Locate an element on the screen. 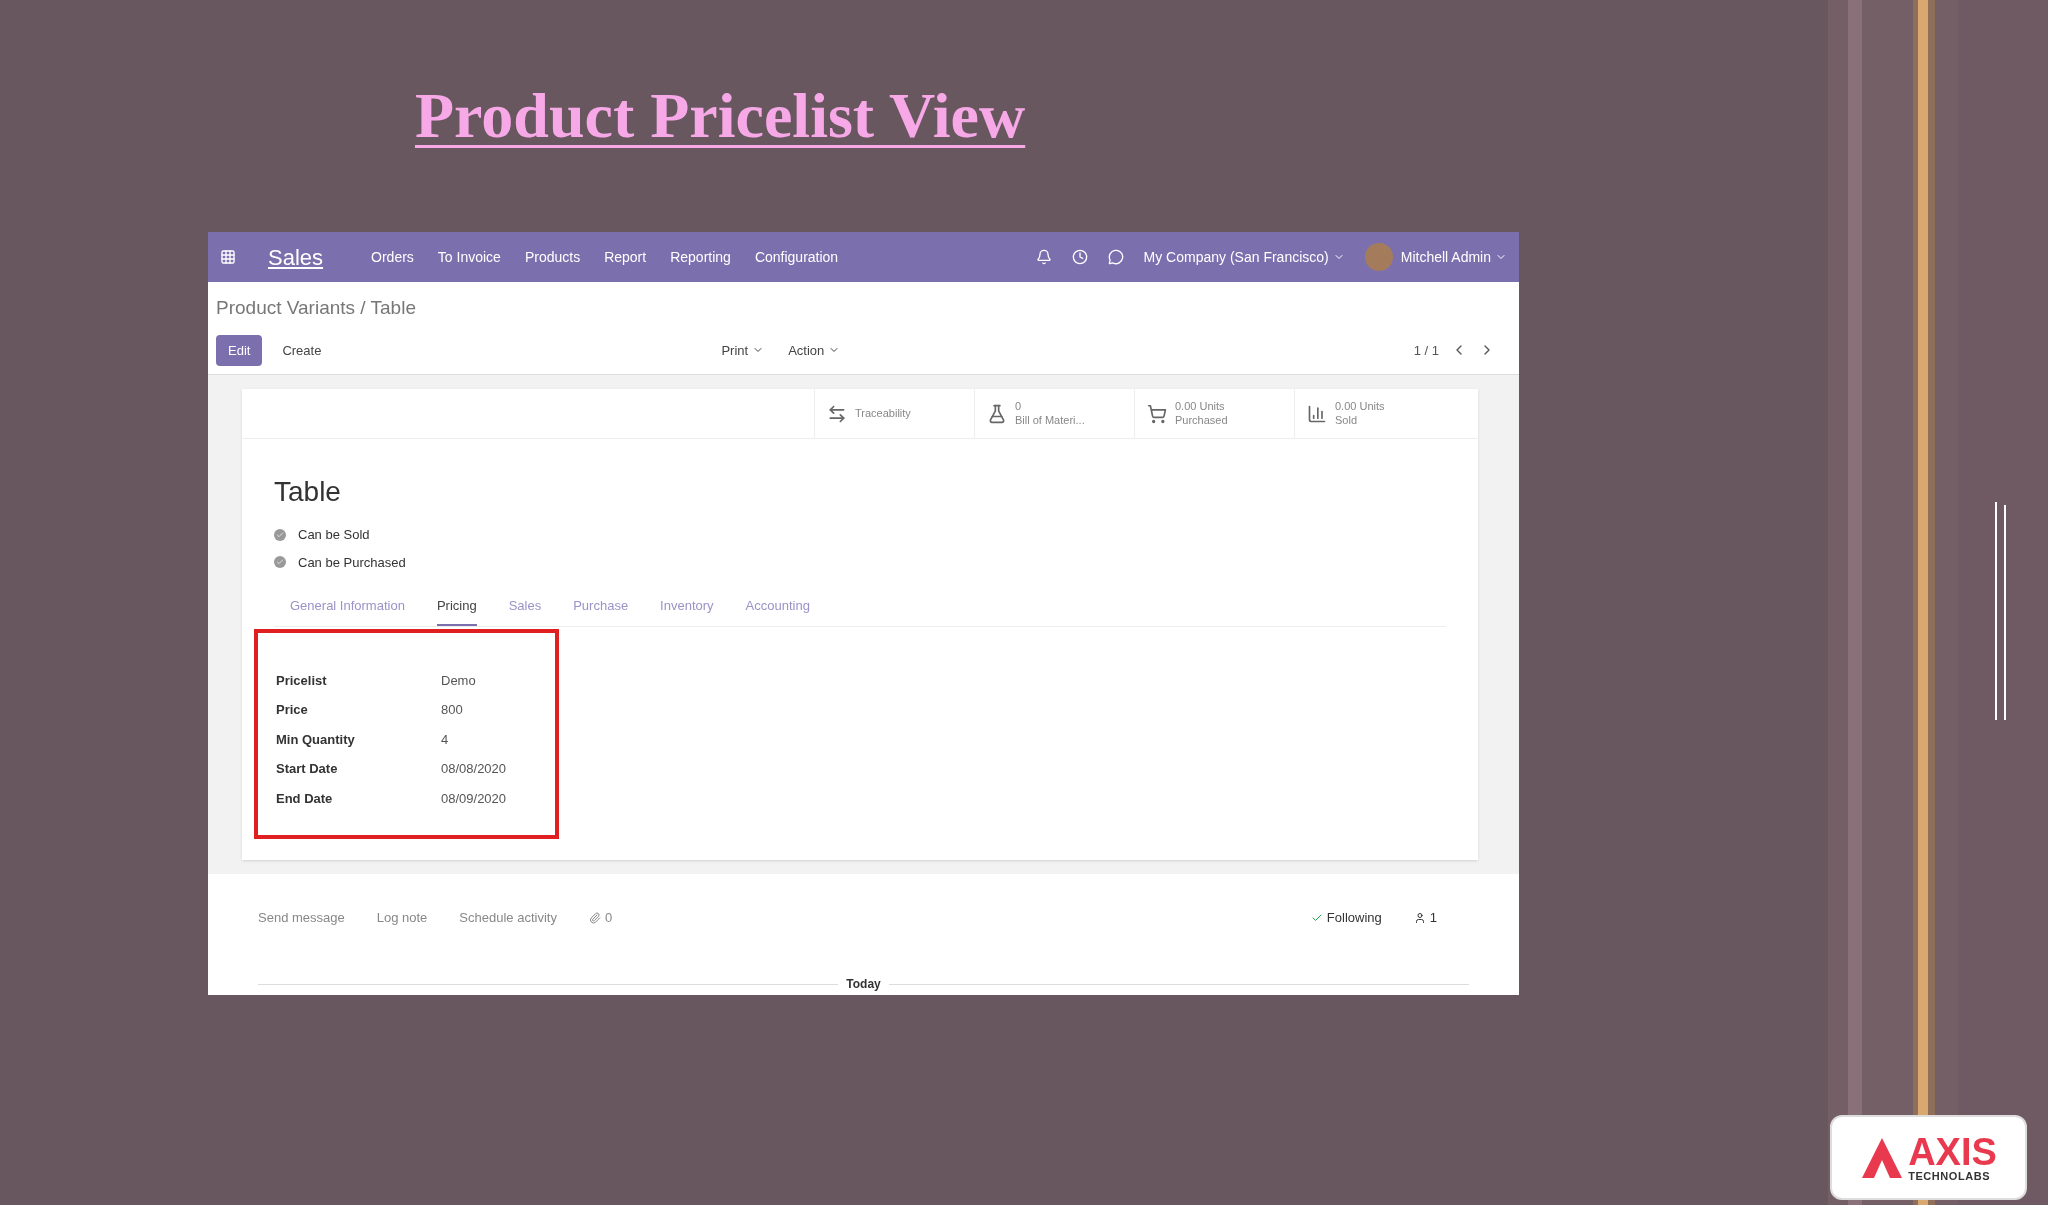  menu-item: Reporting is located at coordinates (700, 257).